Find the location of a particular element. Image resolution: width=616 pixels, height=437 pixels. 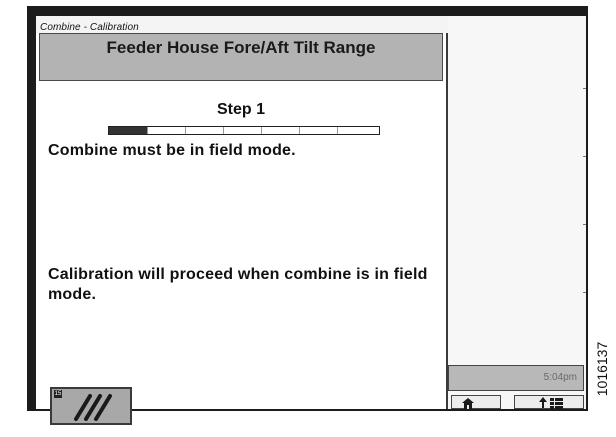

clock-display: 5:04pm is located at coordinates (516, 378).